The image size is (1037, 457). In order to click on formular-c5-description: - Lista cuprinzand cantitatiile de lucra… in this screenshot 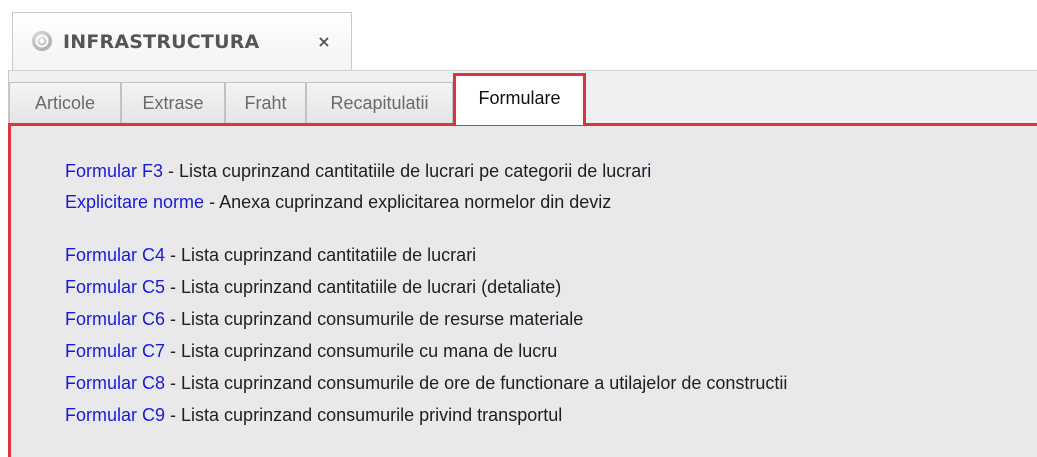, I will do `click(363, 287)`.